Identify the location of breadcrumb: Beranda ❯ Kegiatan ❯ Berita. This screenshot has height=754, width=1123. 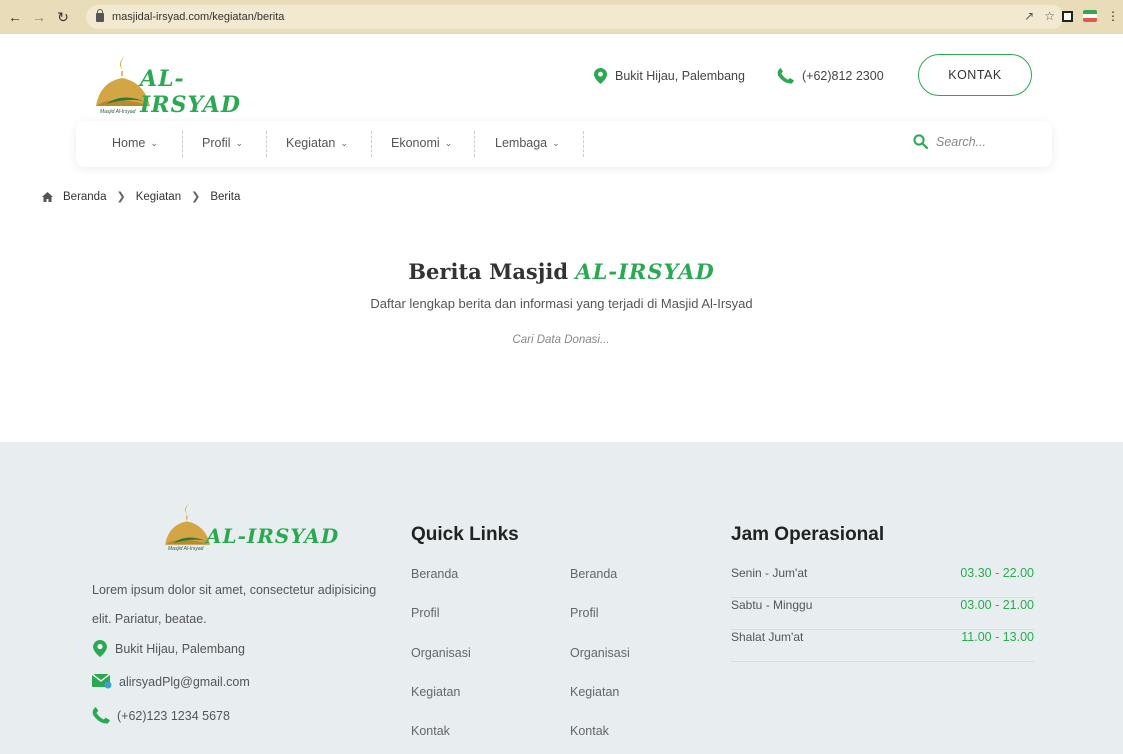
(141, 196).